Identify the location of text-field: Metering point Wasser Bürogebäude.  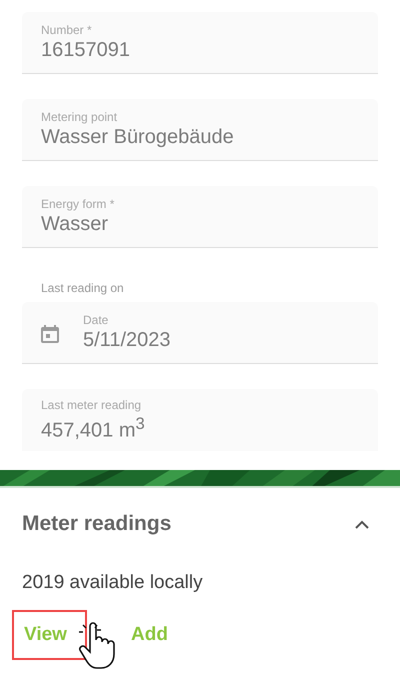
(200, 130).